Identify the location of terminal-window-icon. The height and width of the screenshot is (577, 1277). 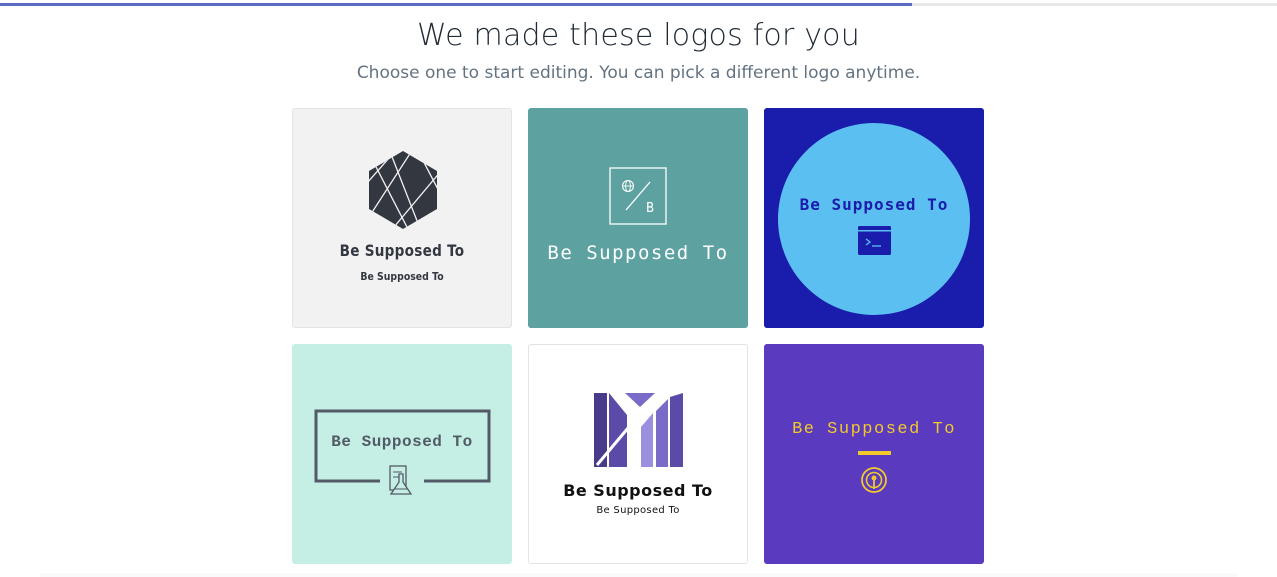
(874, 219).